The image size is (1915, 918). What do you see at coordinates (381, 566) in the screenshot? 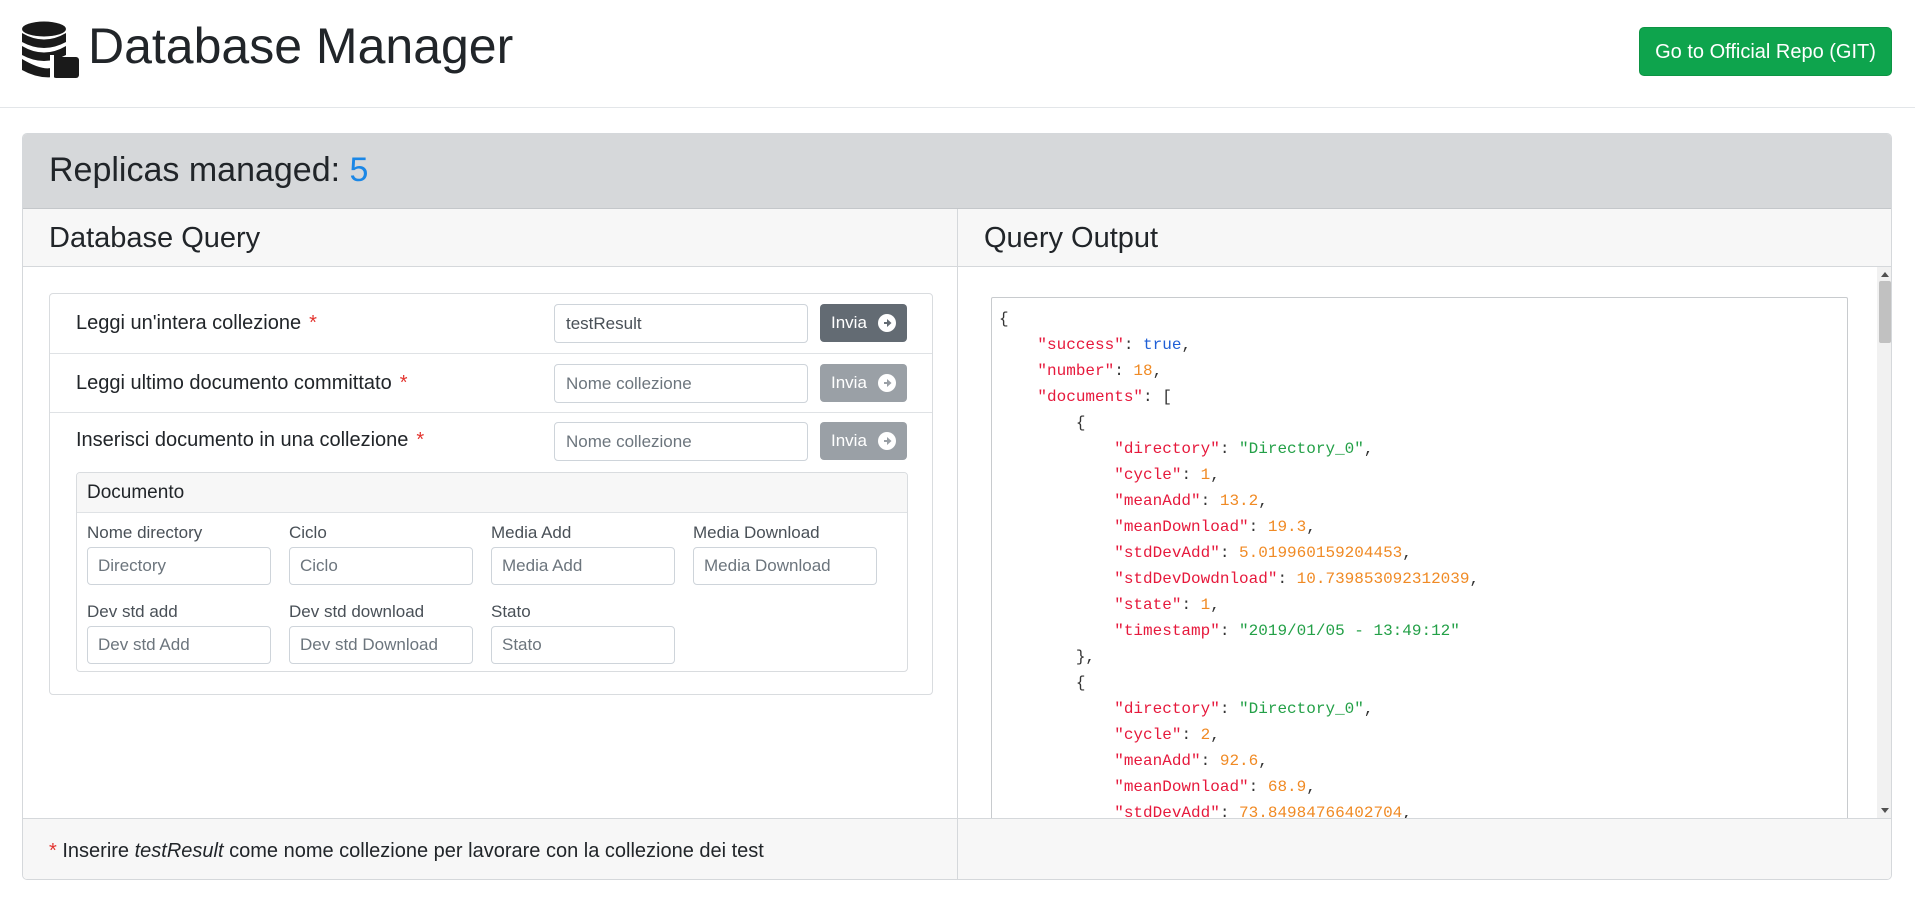
I see `ciclo-input` at bounding box center [381, 566].